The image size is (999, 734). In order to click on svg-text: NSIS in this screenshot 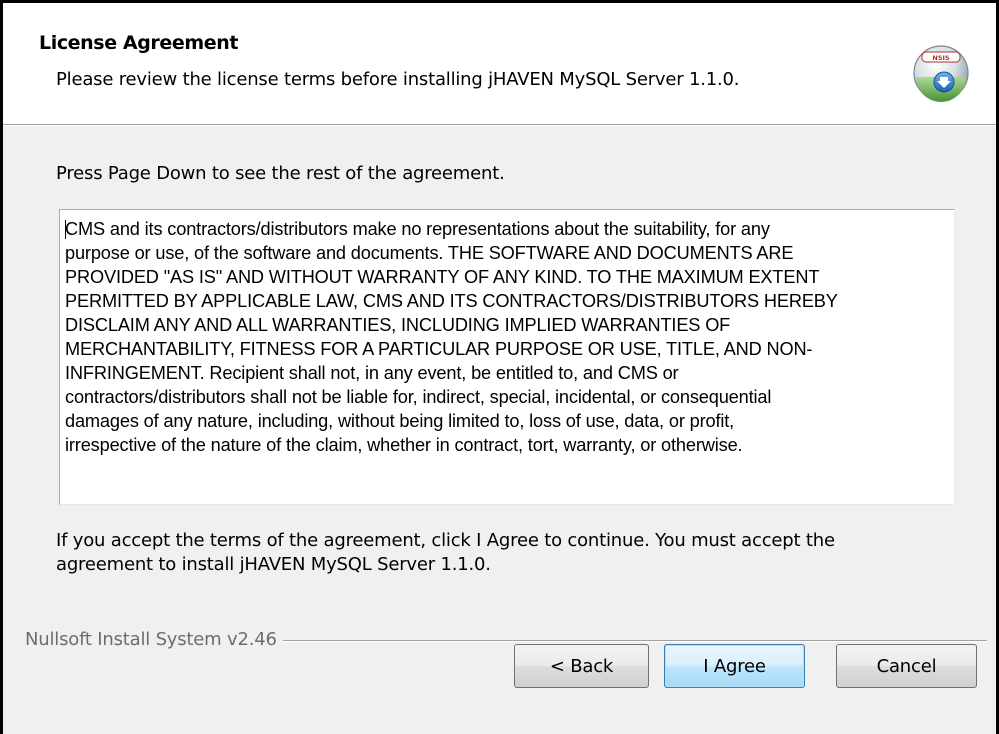, I will do `click(941, 58)`.